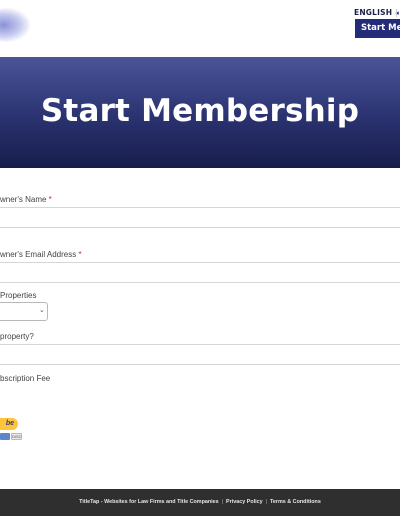  I want to click on owner-email-input, so click(200, 272).